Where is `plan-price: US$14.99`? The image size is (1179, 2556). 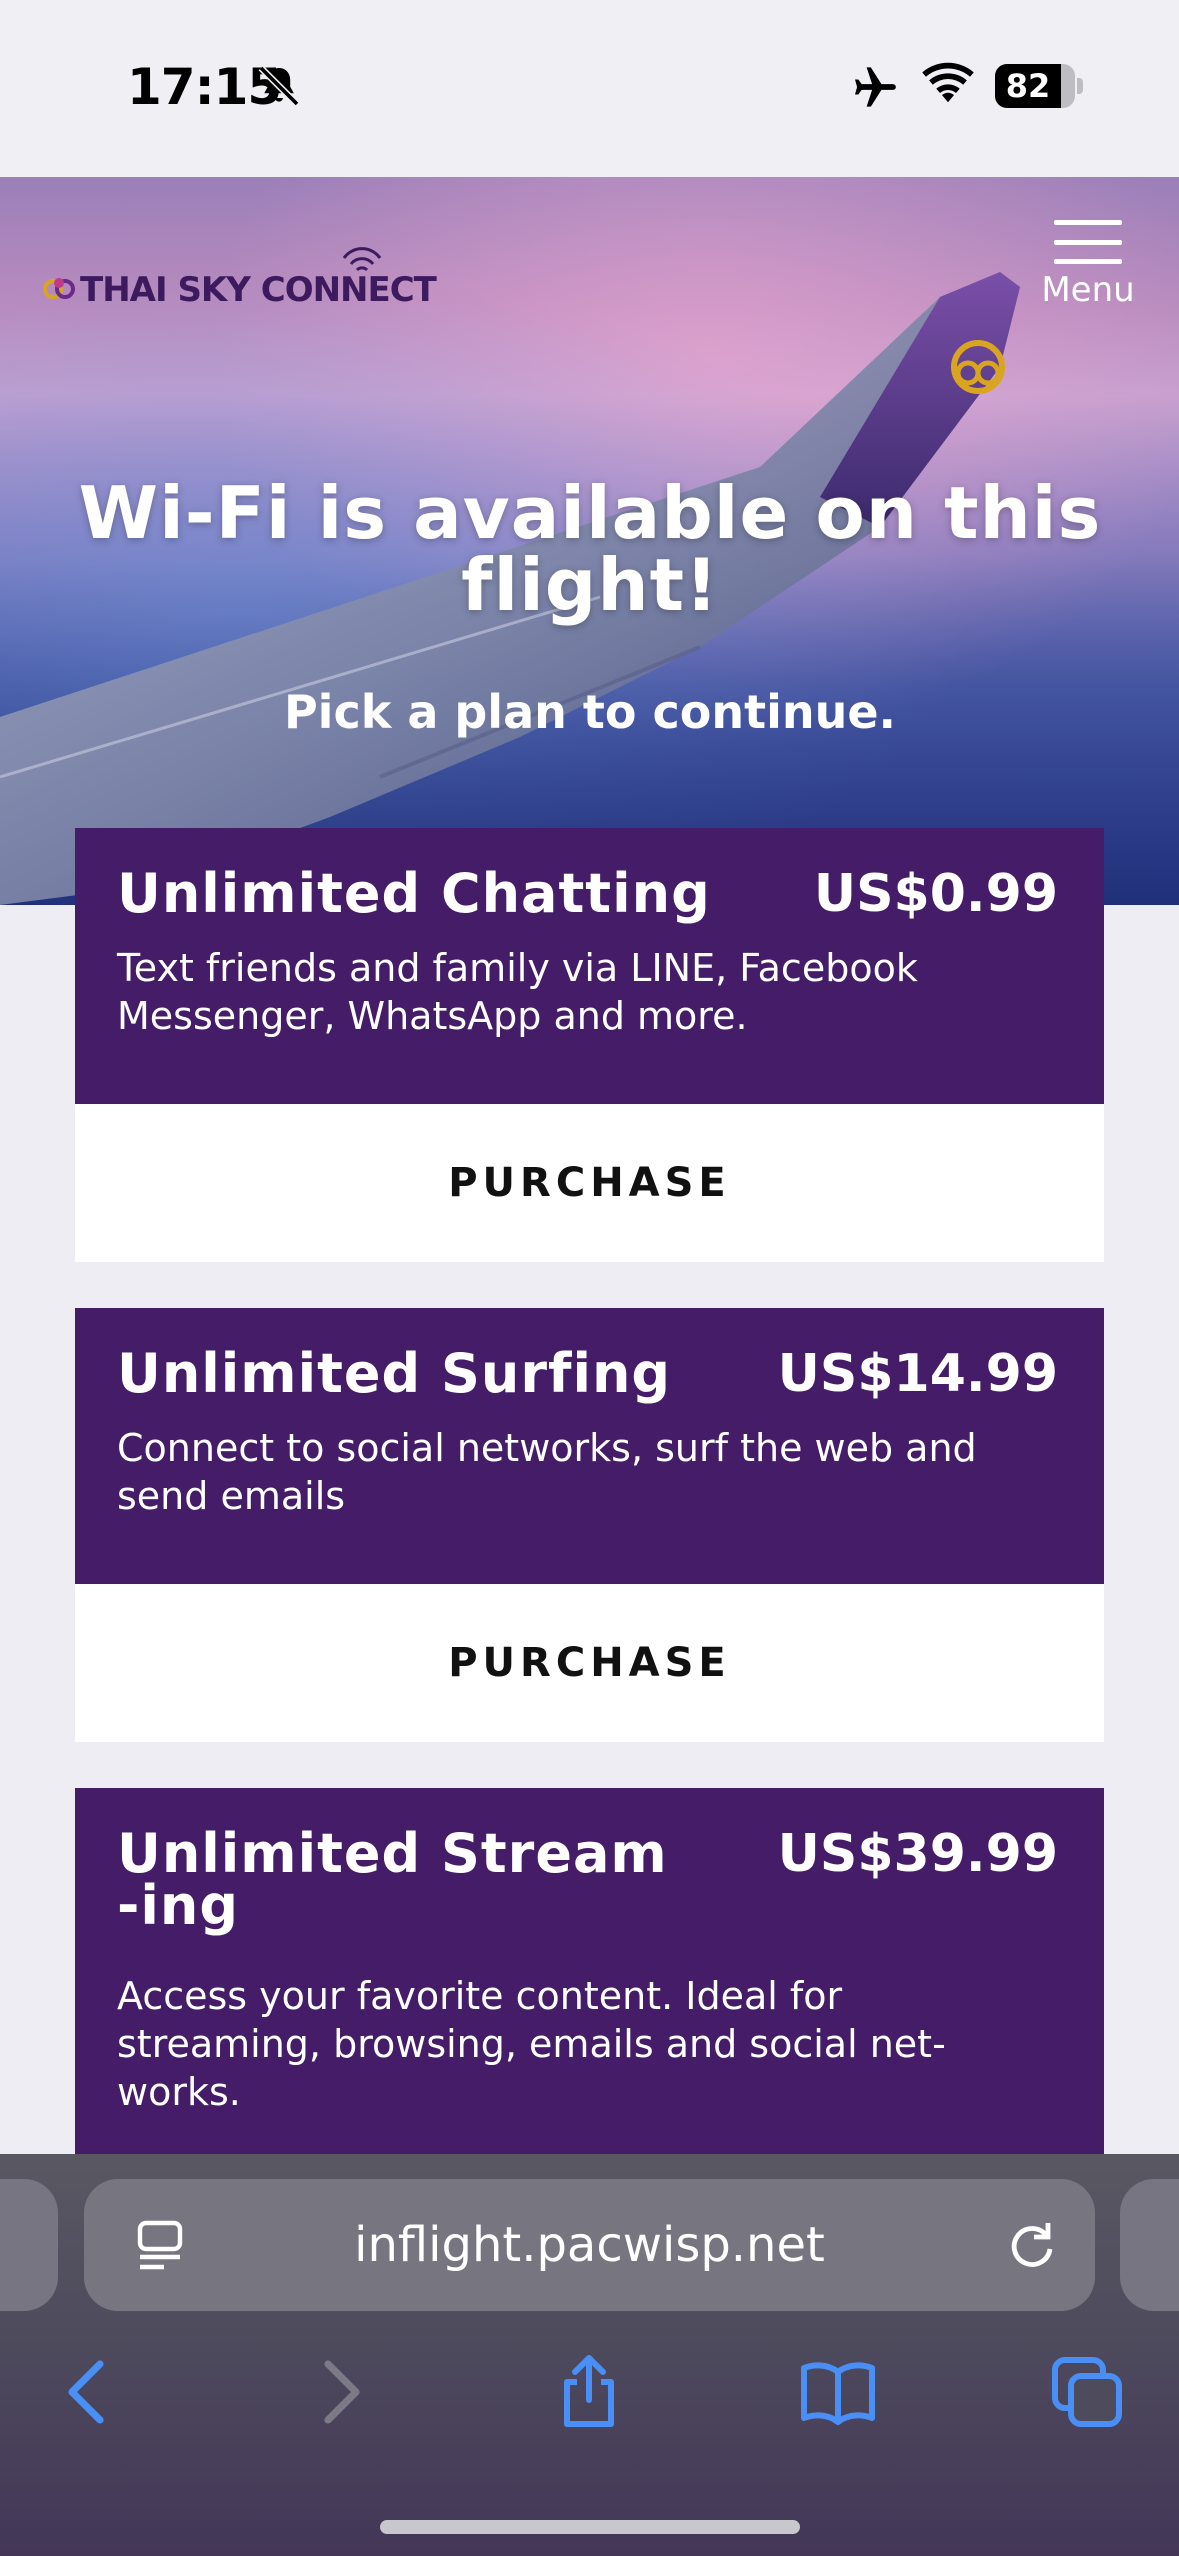
plan-price: US$14.99 is located at coordinates (917, 1374).